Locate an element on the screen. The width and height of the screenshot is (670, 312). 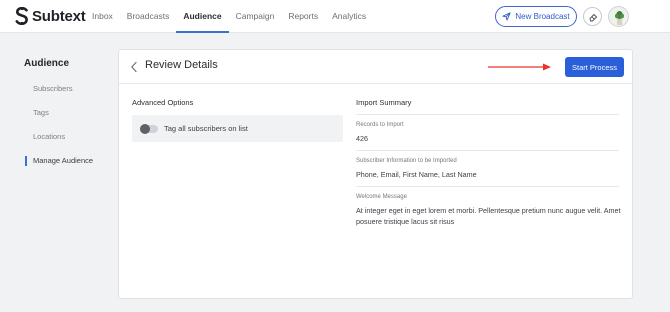
new-broadcast-button: New Broadcast is located at coordinates (536, 16).